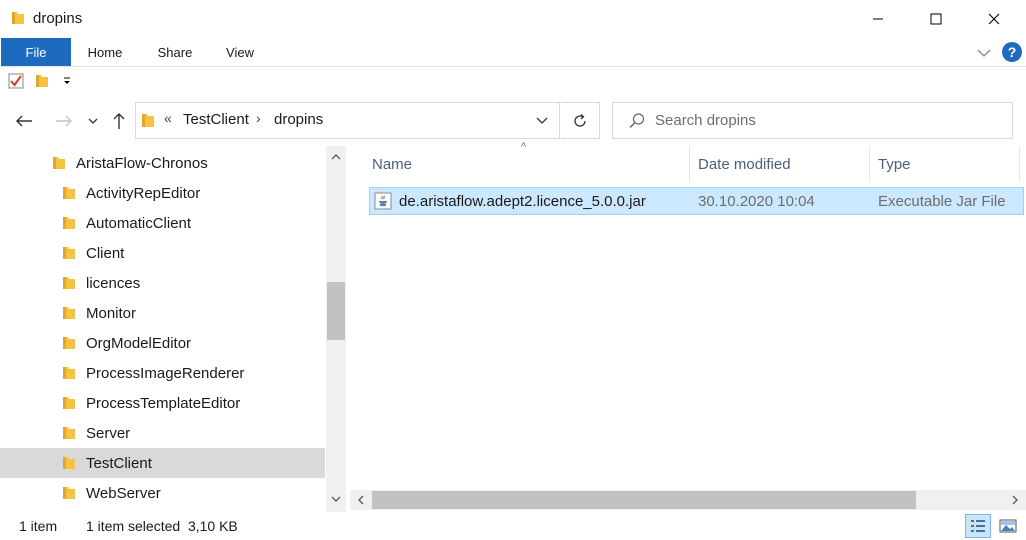 This screenshot has width=1026, height=540. What do you see at coordinates (162, 463) in the screenshot?
I see `nav-item-testclient: TestClient` at bounding box center [162, 463].